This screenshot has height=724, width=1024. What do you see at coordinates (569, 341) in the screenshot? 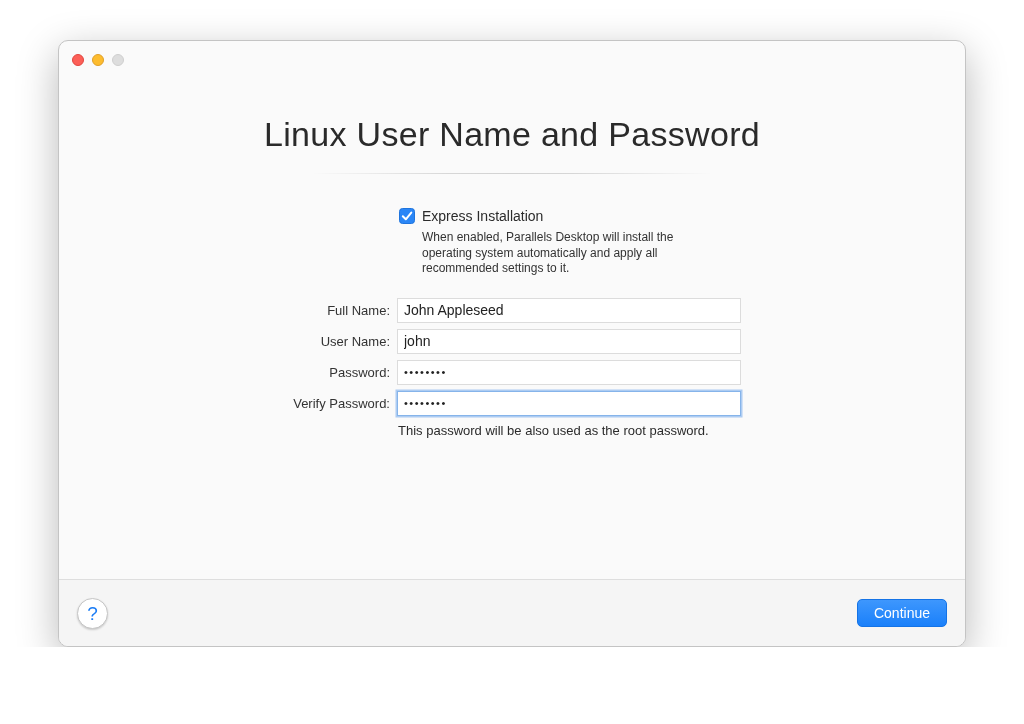
I see `text-field: john` at bounding box center [569, 341].